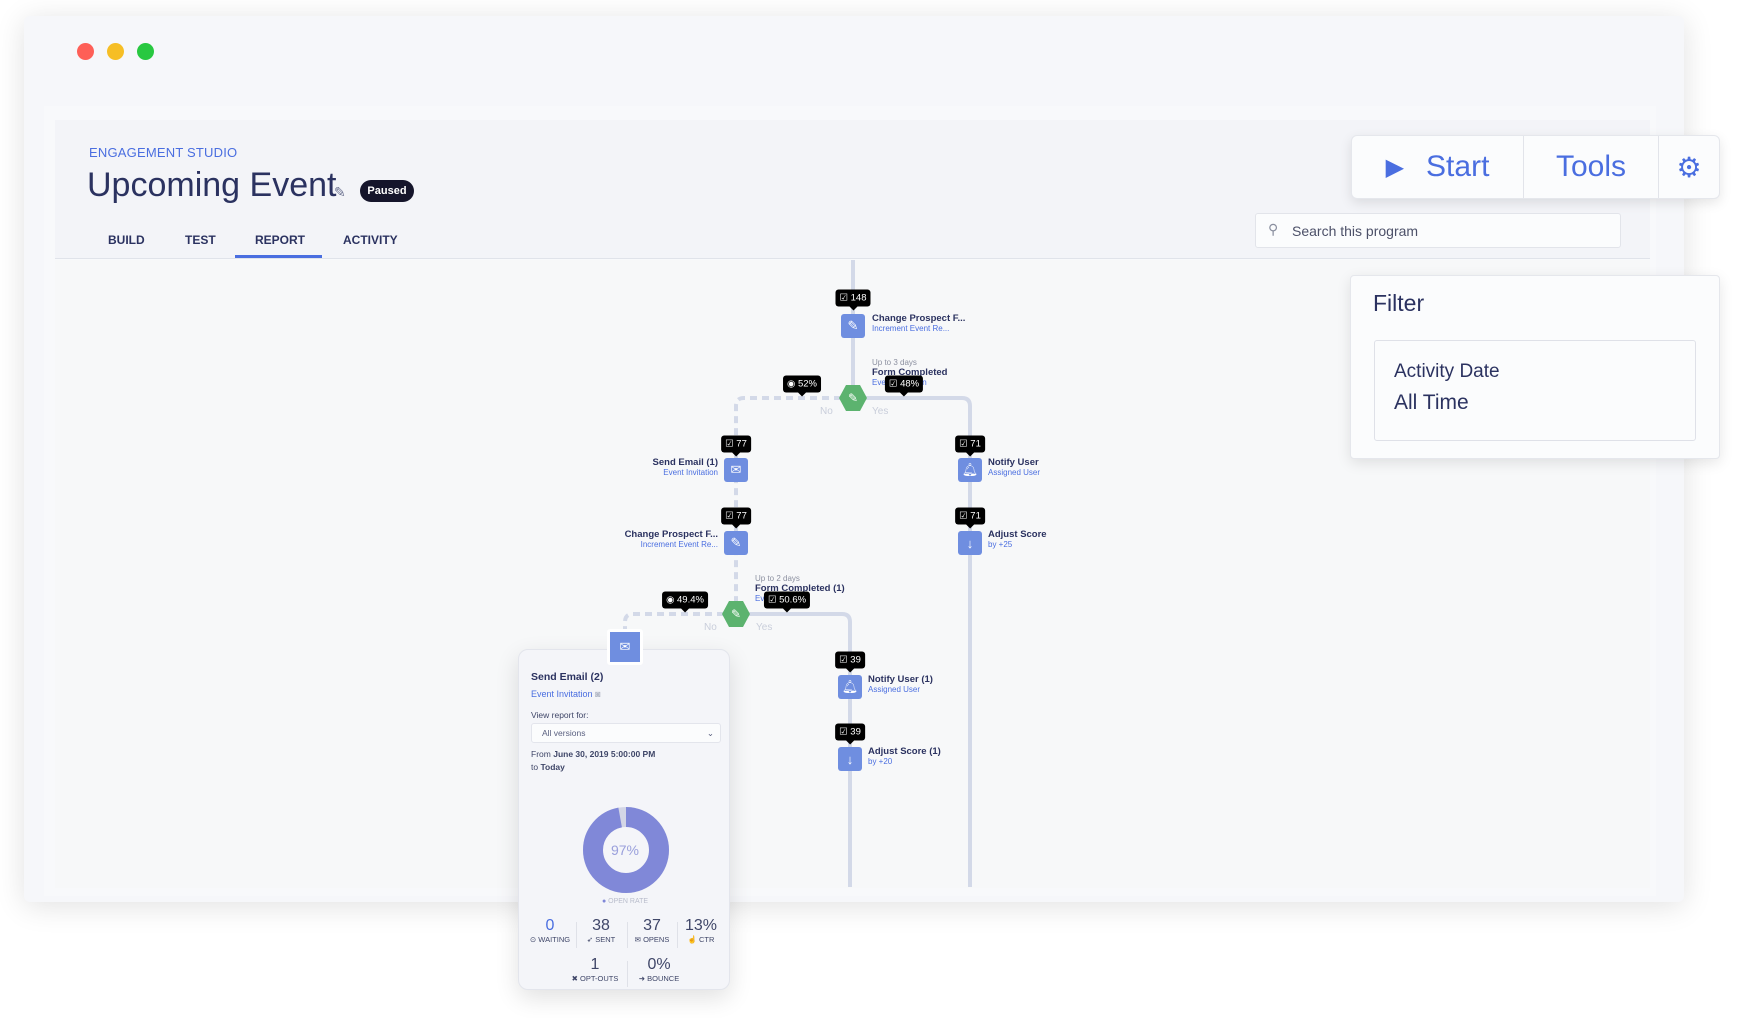 This screenshot has width=1739, height=1018. Describe the element at coordinates (601, 930) in the screenshot. I see `stat-sent: 38 ➶ SENT` at that location.